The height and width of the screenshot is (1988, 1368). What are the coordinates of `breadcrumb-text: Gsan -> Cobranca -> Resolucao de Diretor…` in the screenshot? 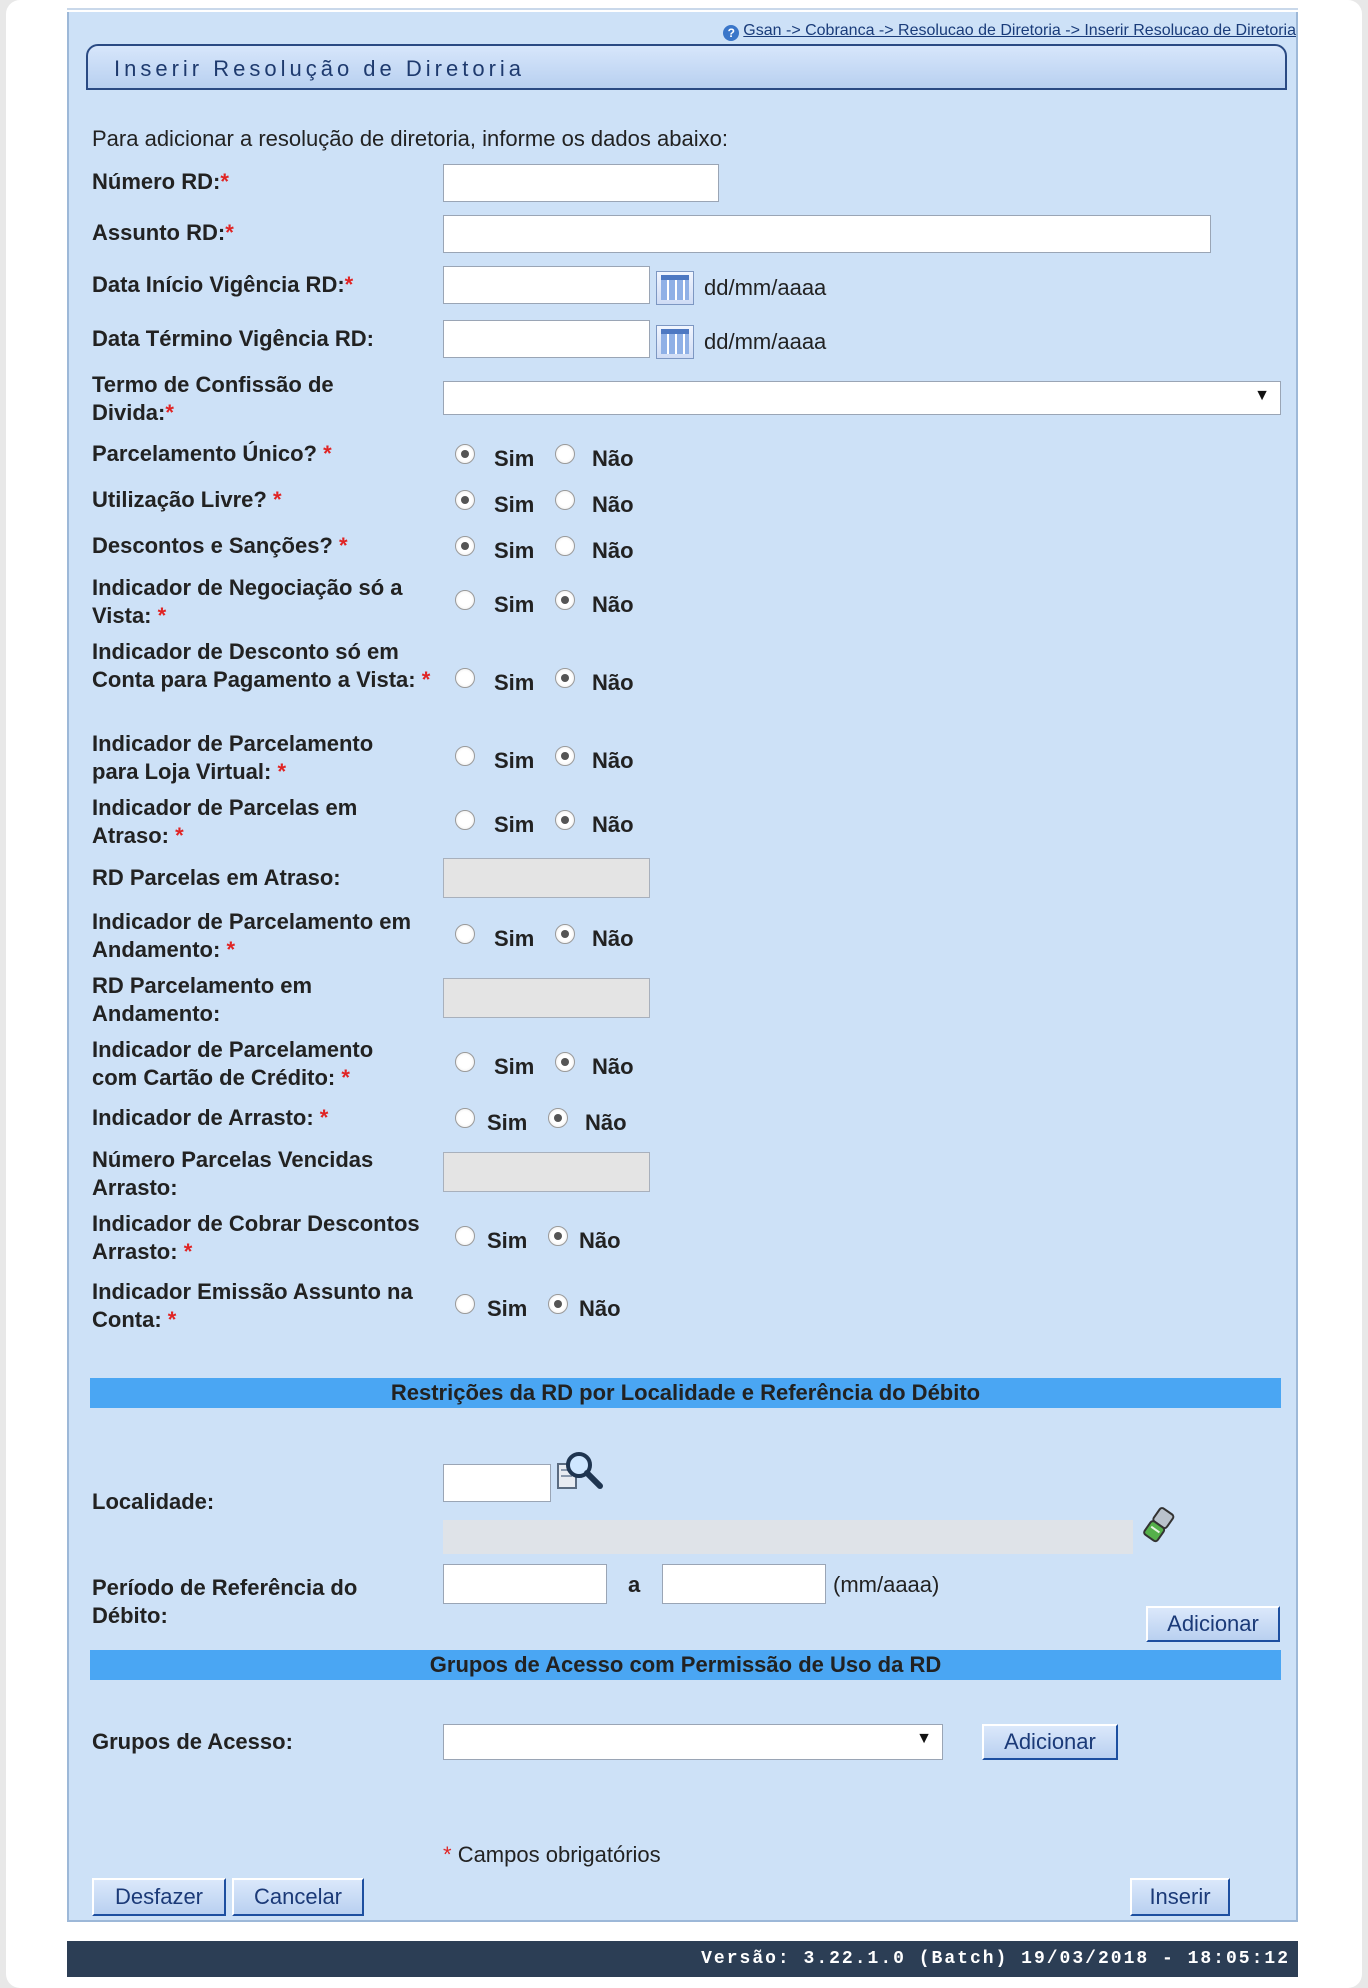 It's located at (1019, 30).